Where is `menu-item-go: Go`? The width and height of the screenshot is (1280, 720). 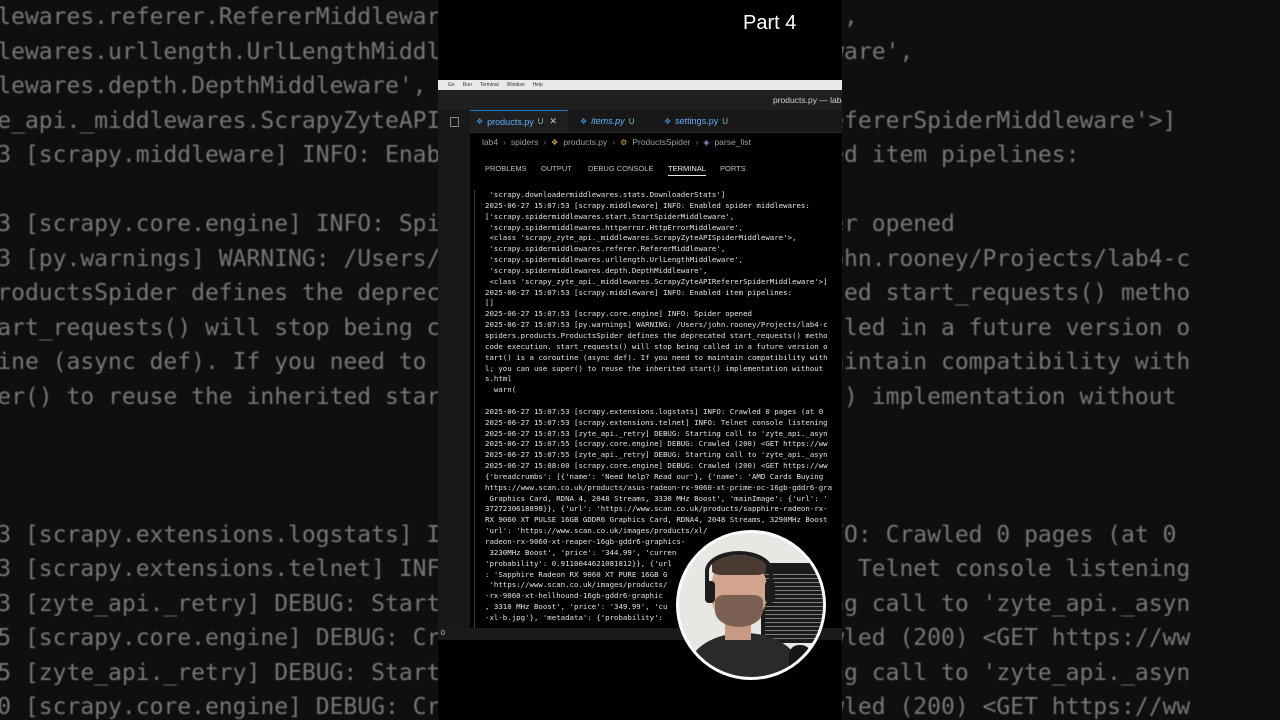
menu-item-go: Go is located at coordinates (451, 85).